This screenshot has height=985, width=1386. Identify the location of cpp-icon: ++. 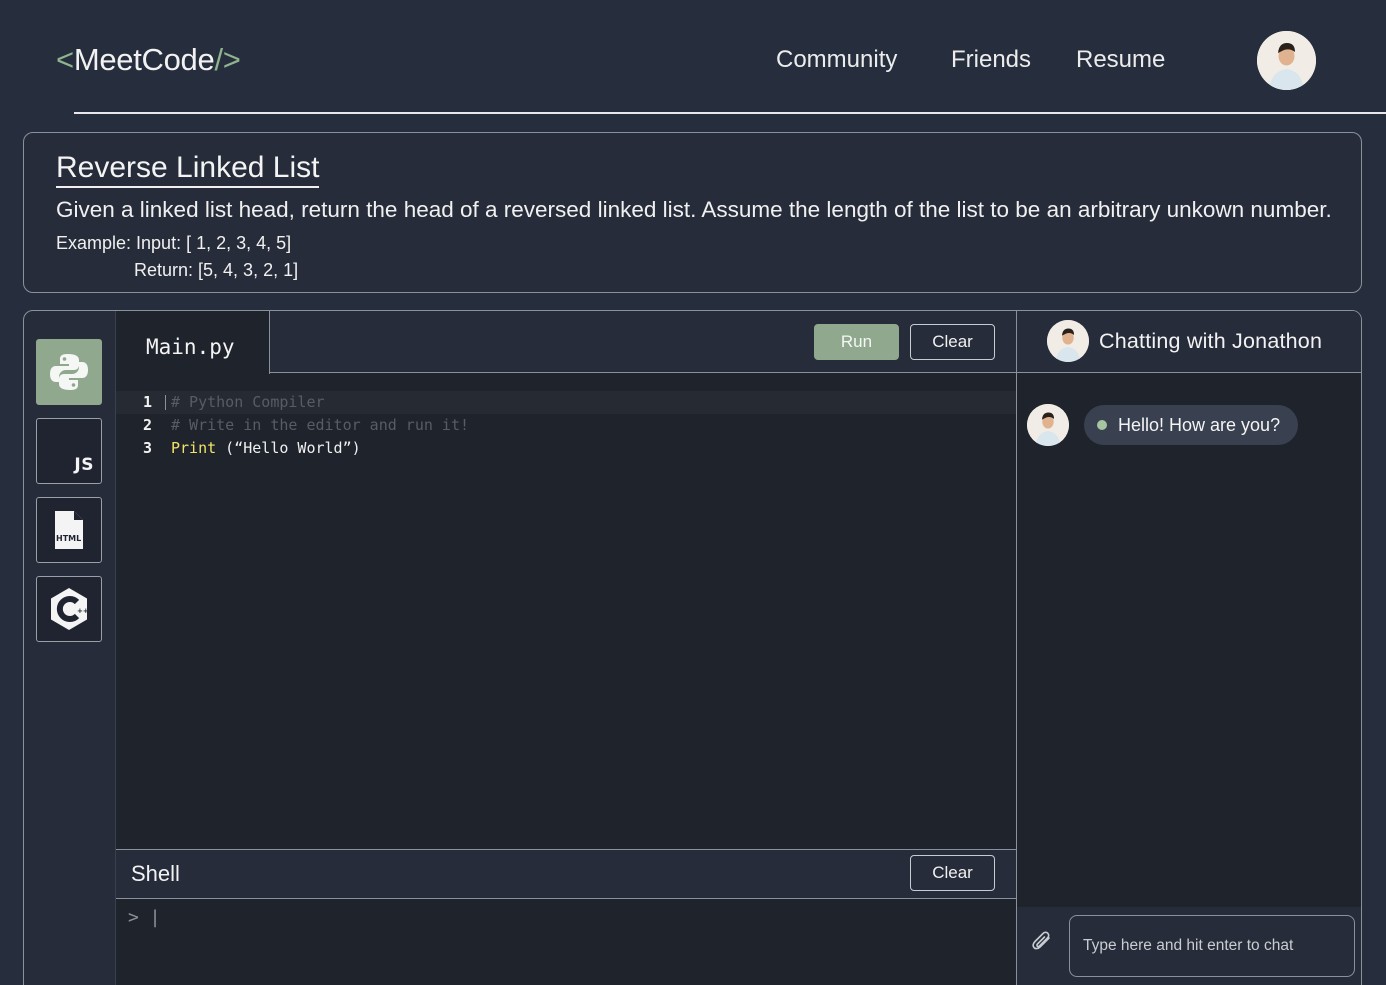
(70, 609).